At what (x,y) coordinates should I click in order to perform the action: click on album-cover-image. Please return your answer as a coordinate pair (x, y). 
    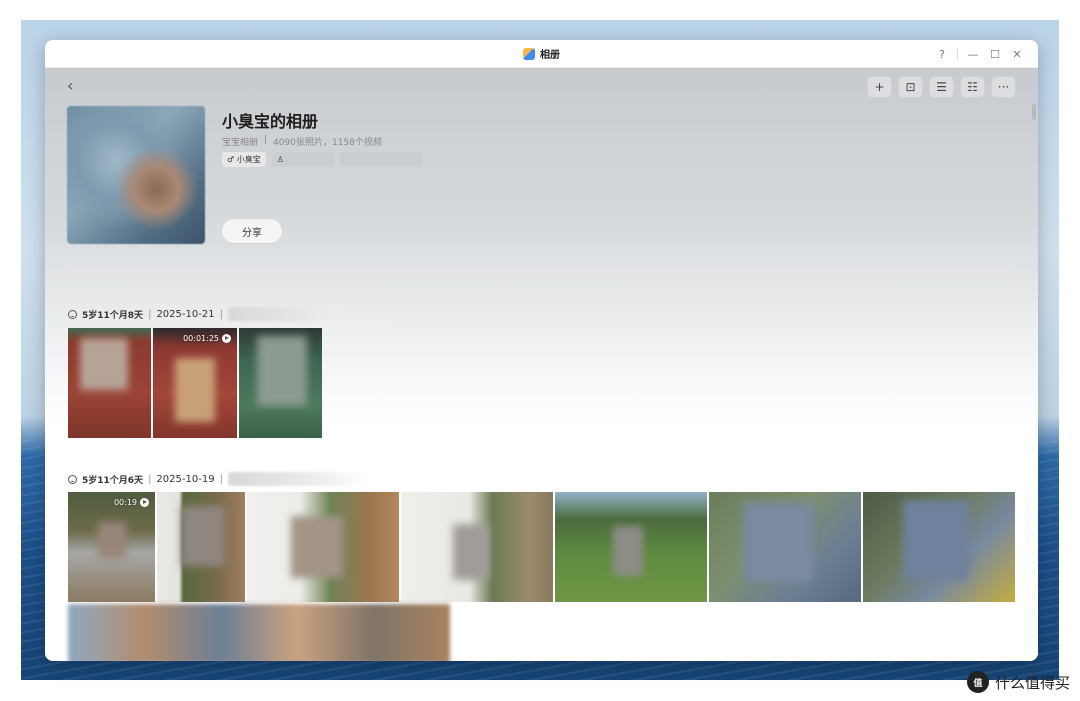
    Looking at the image, I should click on (136, 175).